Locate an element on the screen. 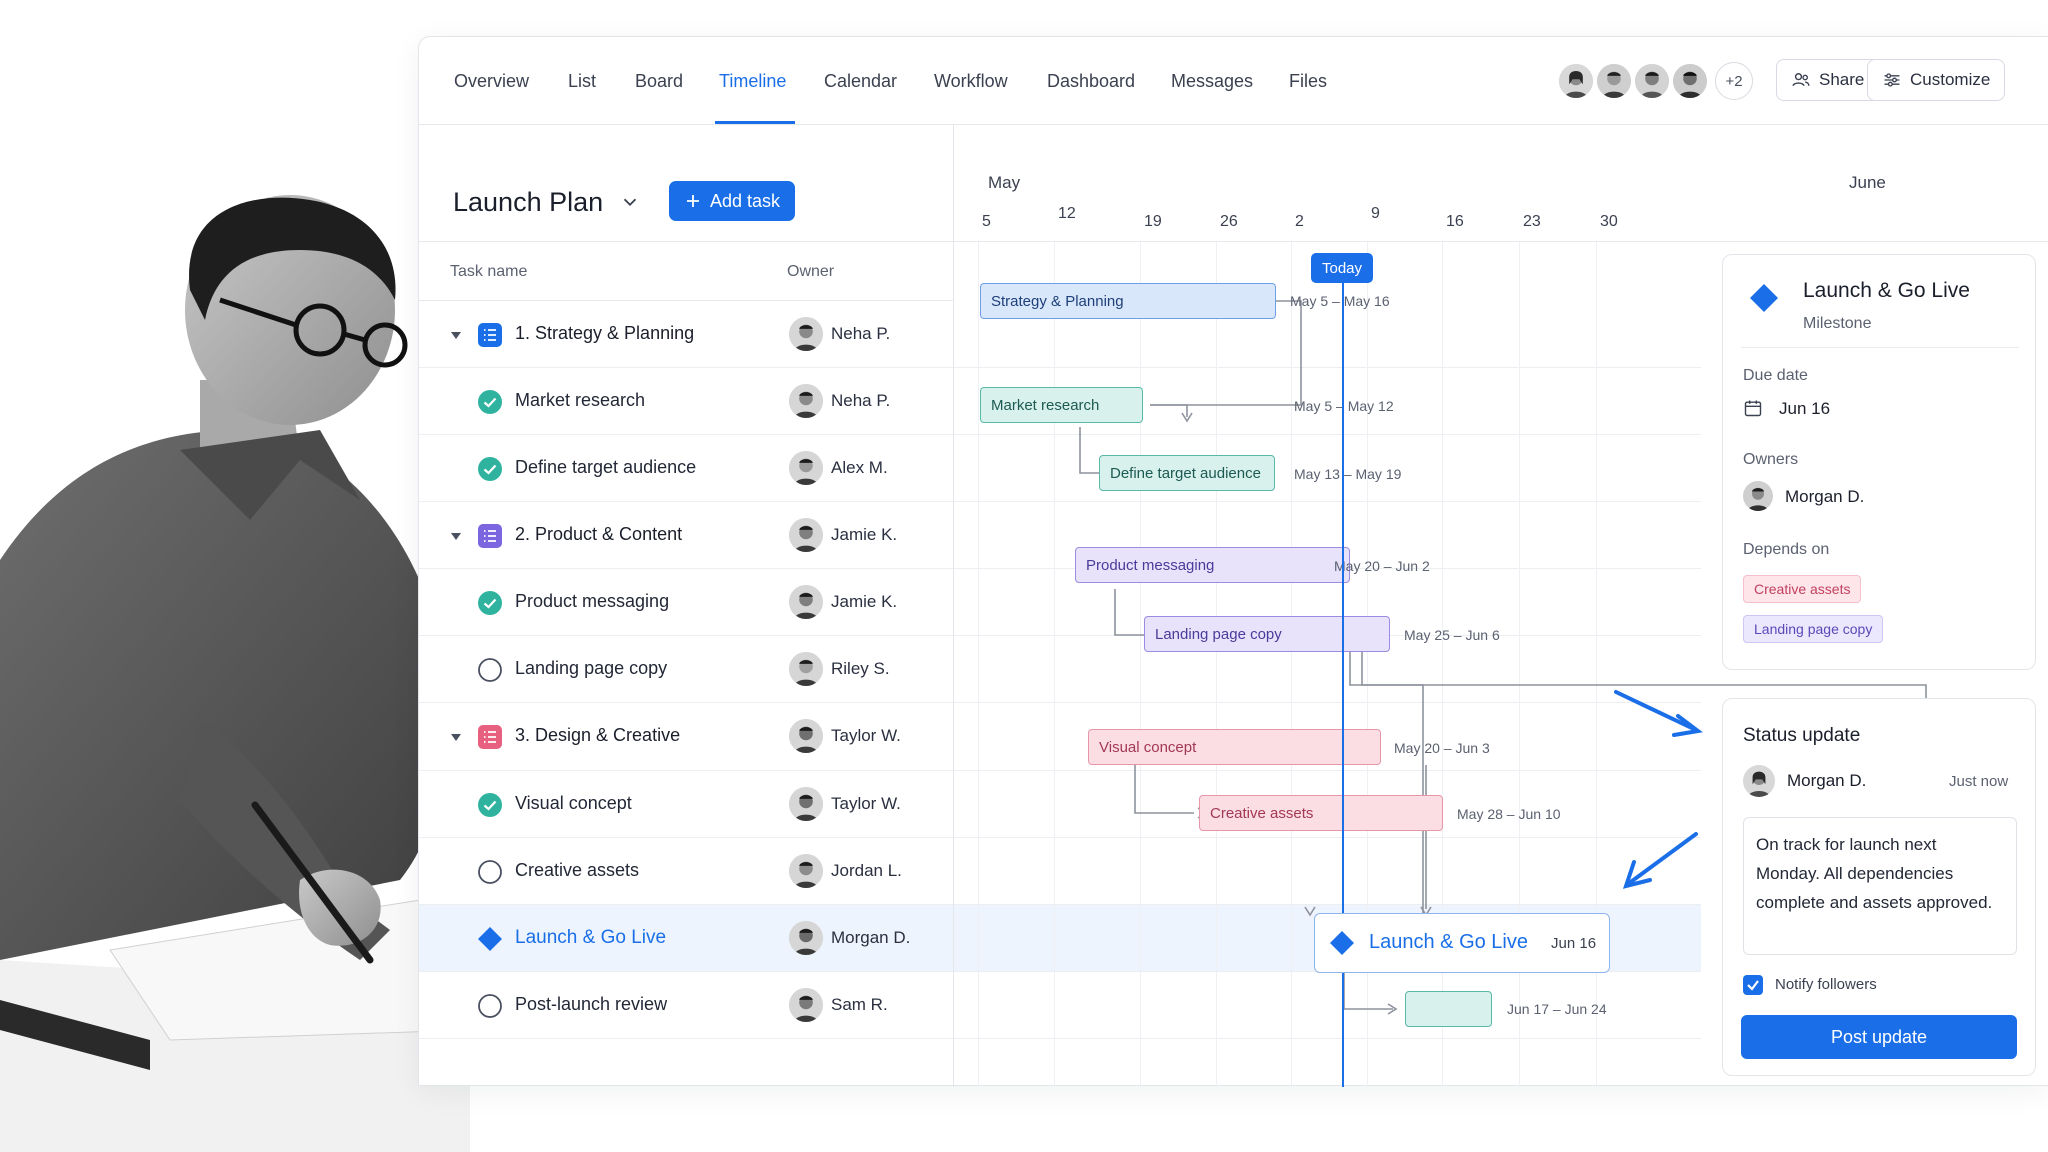 This screenshot has height=1152, width=2048. depends-on-label: Depends on is located at coordinates (1786, 549).